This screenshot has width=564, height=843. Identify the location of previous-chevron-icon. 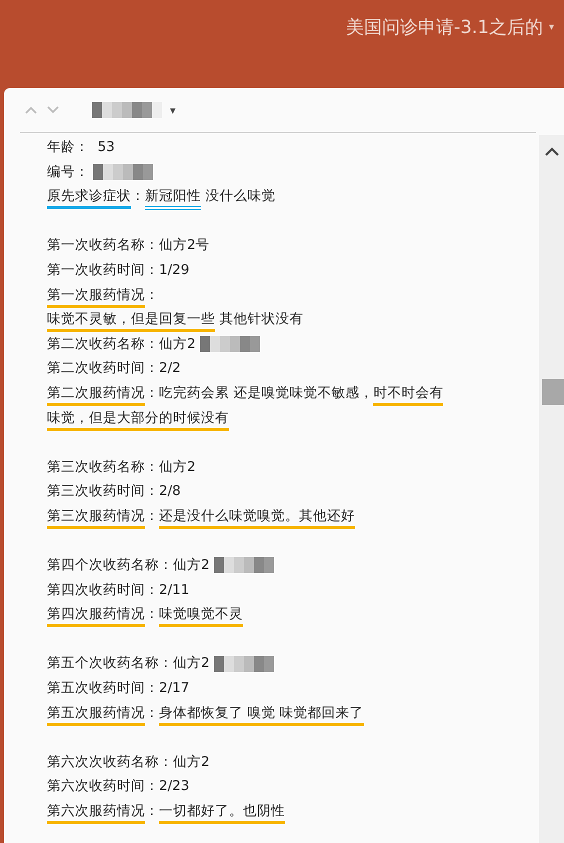
(31, 110).